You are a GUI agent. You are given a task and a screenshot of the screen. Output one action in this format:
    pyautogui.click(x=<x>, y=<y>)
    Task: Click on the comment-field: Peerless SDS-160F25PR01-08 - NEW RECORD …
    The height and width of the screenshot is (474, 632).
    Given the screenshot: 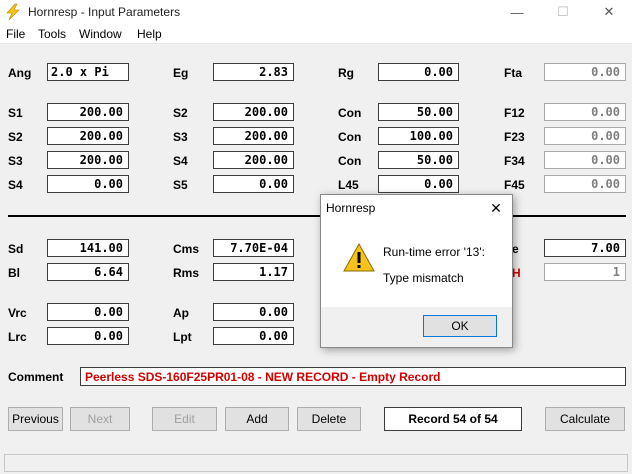 What is the action you would take?
    pyautogui.click(x=353, y=376)
    